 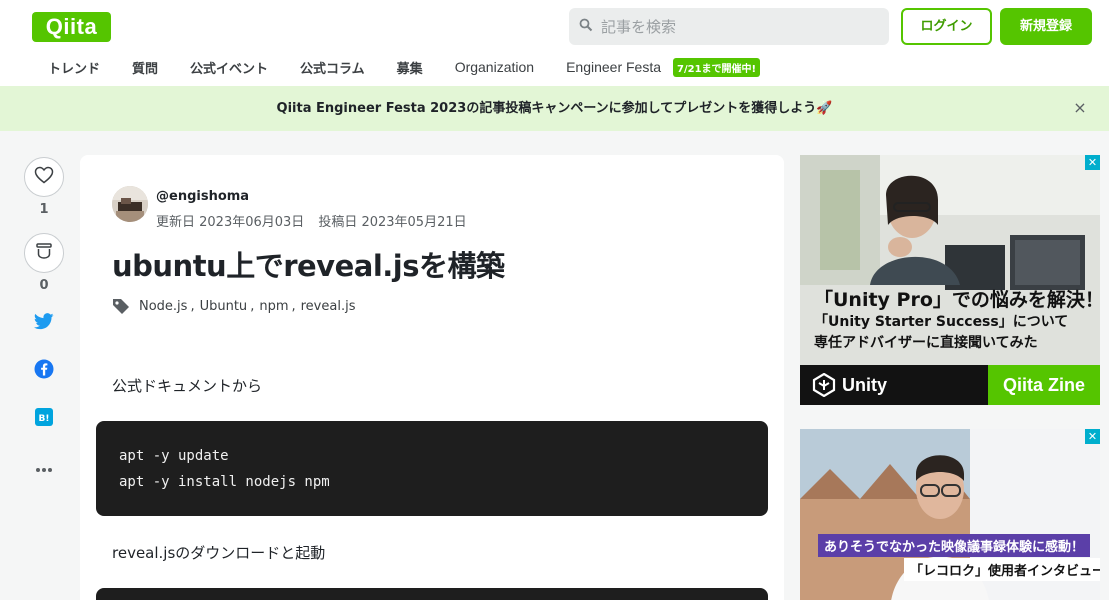 I want to click on code-line: apt -y install nodejs npm, so click(x=224, y=482).